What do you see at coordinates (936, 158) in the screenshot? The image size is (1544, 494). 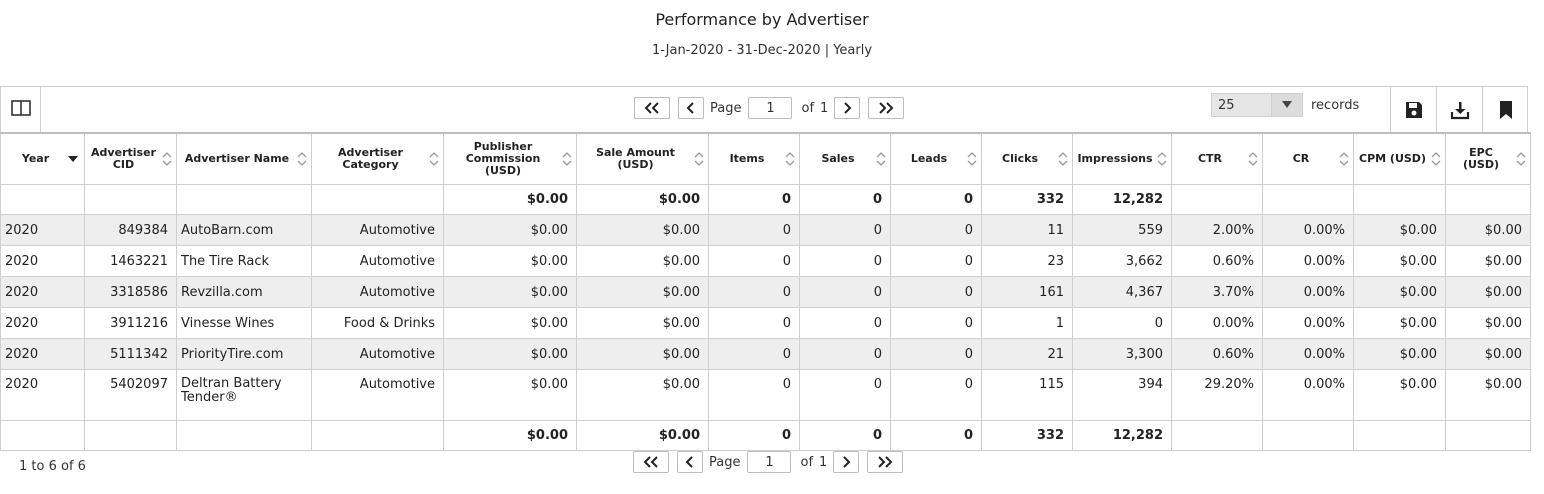 I see `header-leads: Leads` at bounding box center [936, 158].